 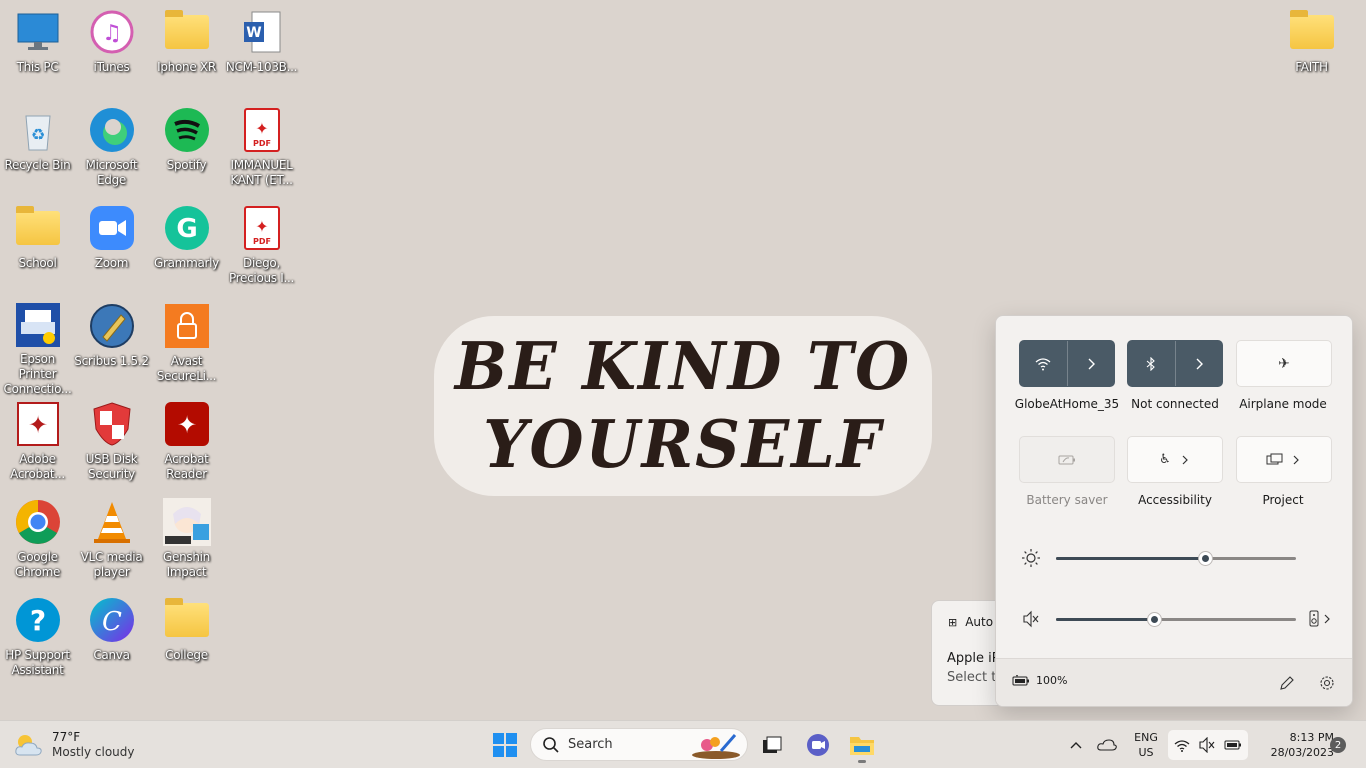 I want to click on cloudy-weather-icon, so click(x=28, y=745).